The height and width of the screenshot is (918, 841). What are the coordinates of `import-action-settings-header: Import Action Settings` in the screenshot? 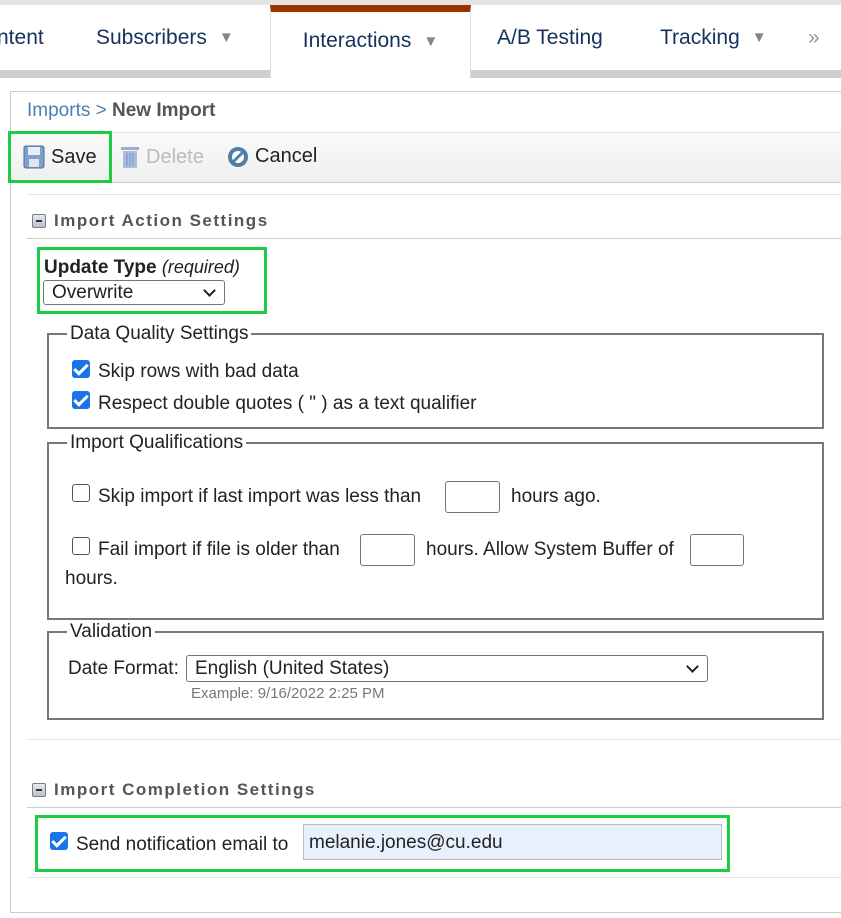 It's located at (150, 221).